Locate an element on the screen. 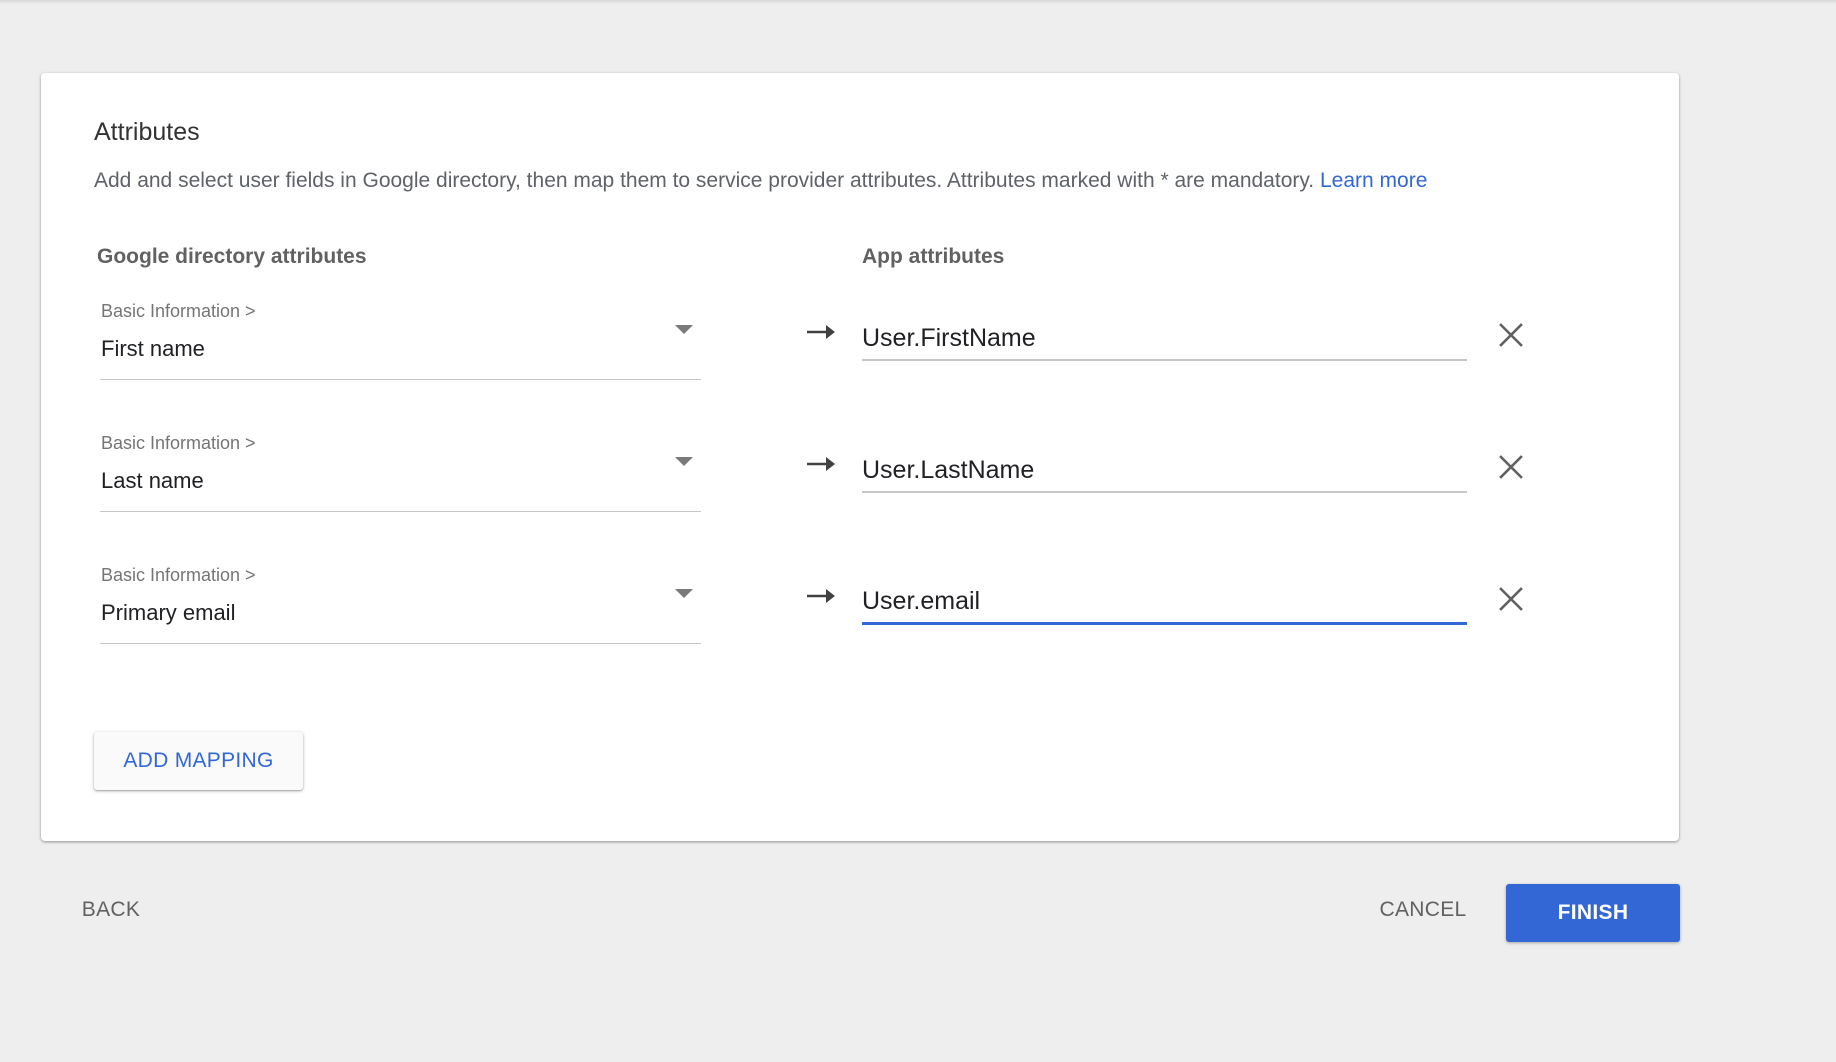 This screenshot has height=1062, width=1836. directory-attribute-select: Basic Information > Primary email is located at coordinates (400, 601).